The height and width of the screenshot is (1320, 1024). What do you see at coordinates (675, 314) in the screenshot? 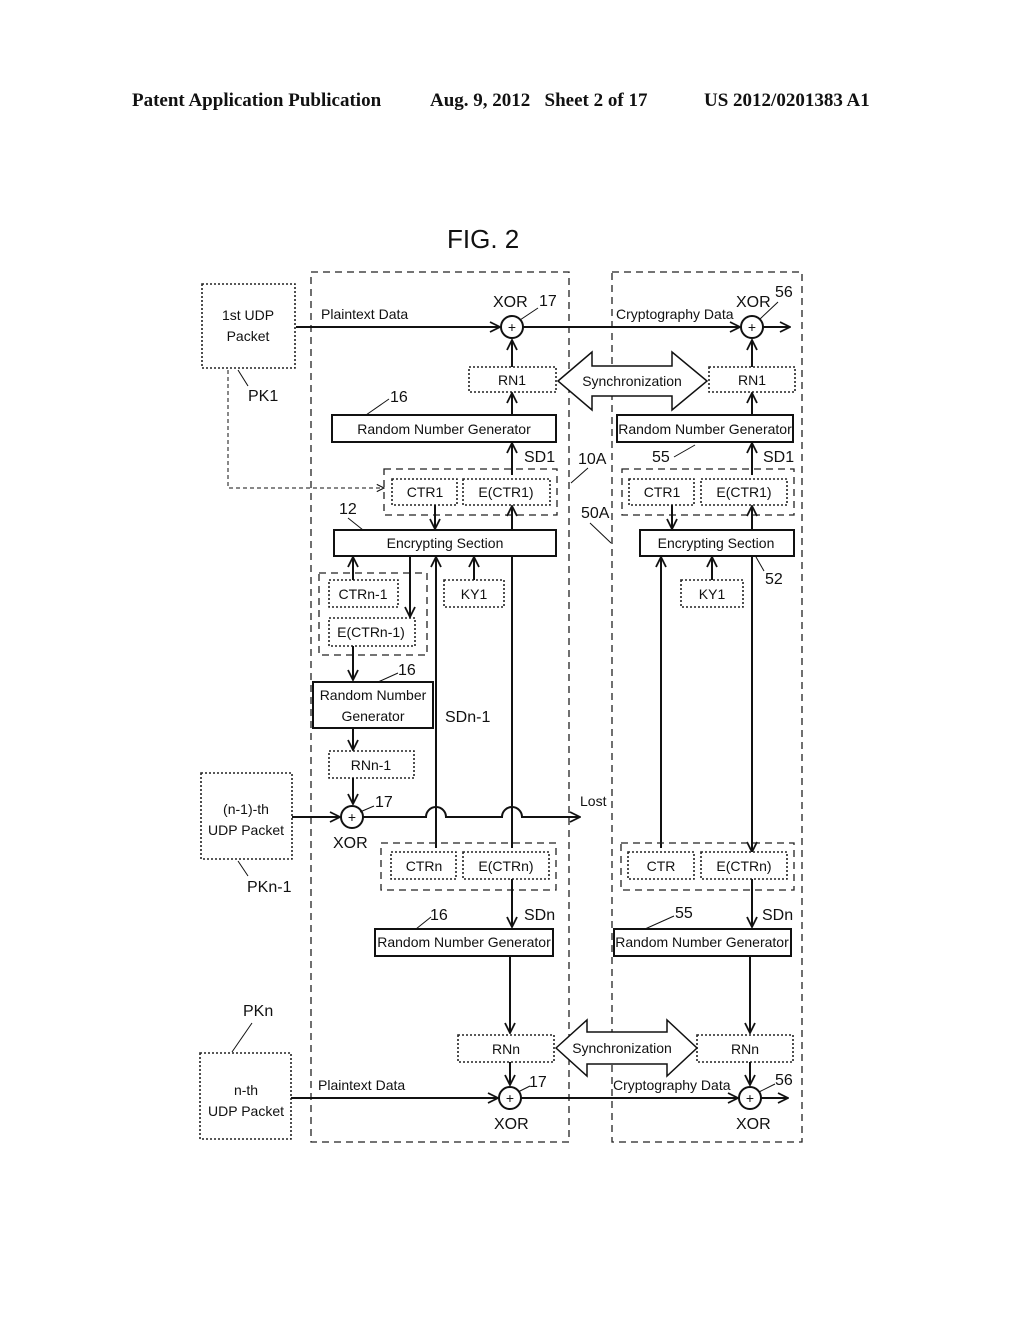
I see `crypto-label-top: Cryptography Data` at bounding box center [675, 314].